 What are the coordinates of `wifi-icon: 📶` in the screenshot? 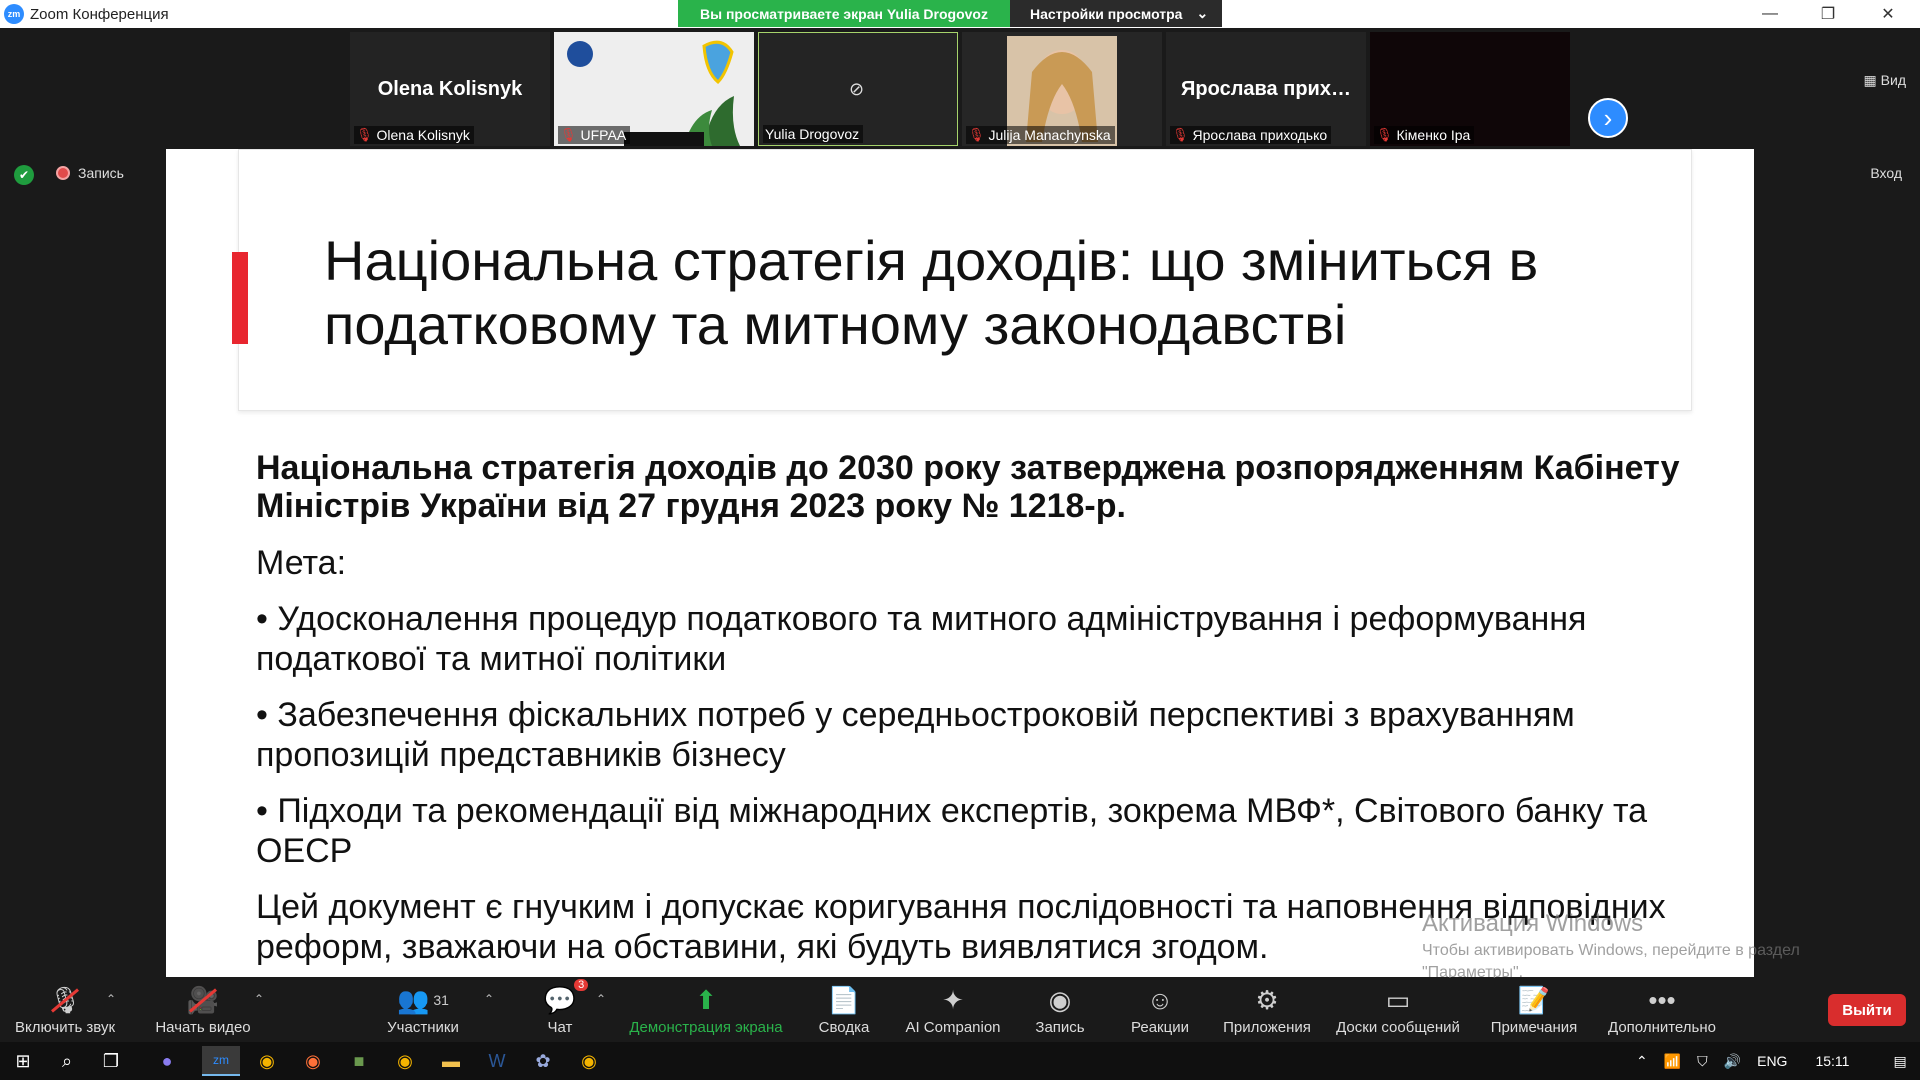 It's located at (1672, 1061).